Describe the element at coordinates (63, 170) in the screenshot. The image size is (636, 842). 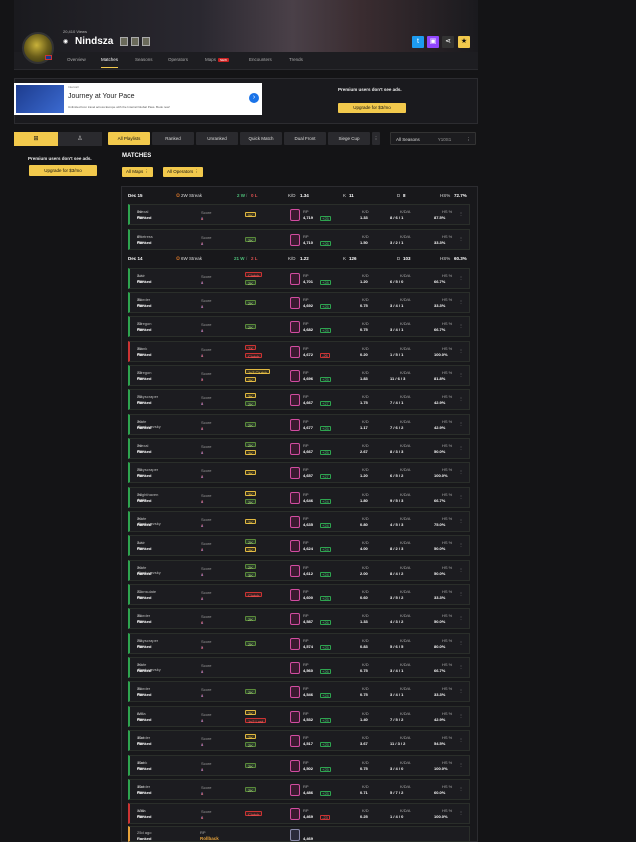
I see `upgrade-button-left: Upgrade for $3/mo` at that location.